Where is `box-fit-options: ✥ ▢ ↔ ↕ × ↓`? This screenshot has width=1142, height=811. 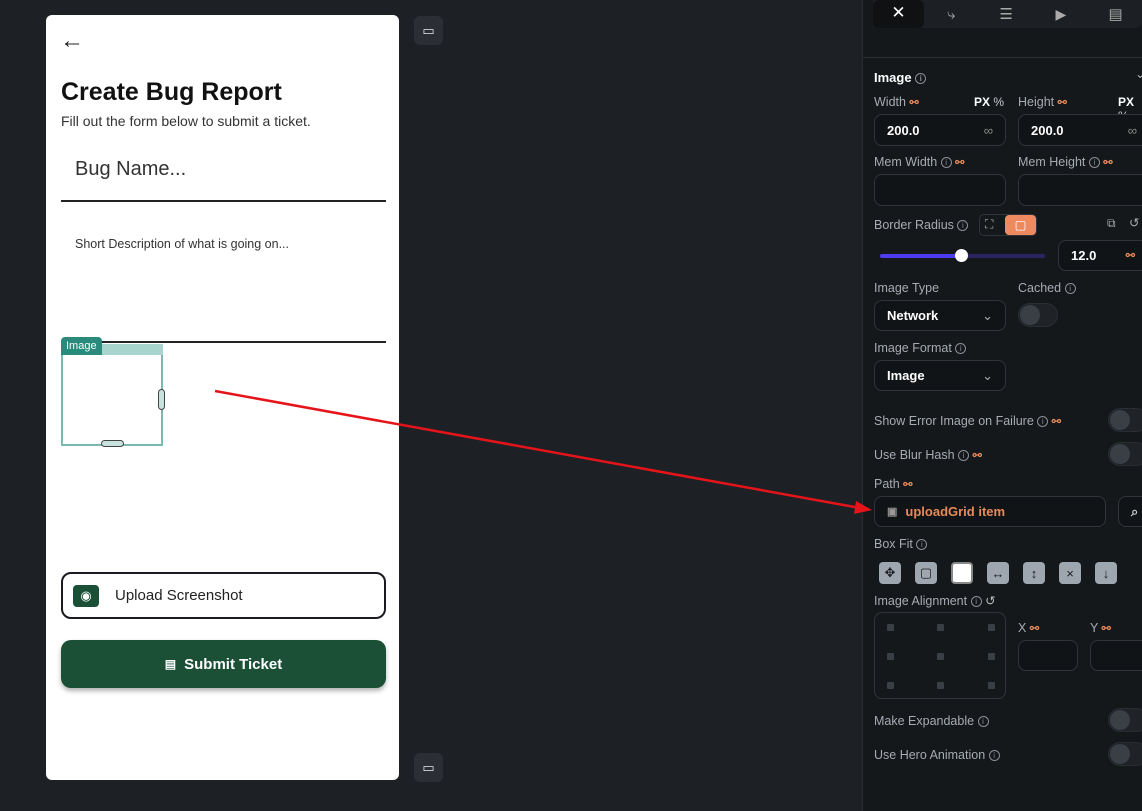 box-fit-options: ✥ ▢ ↔ ↕ × ↓ is located at coordinates (998, 573).